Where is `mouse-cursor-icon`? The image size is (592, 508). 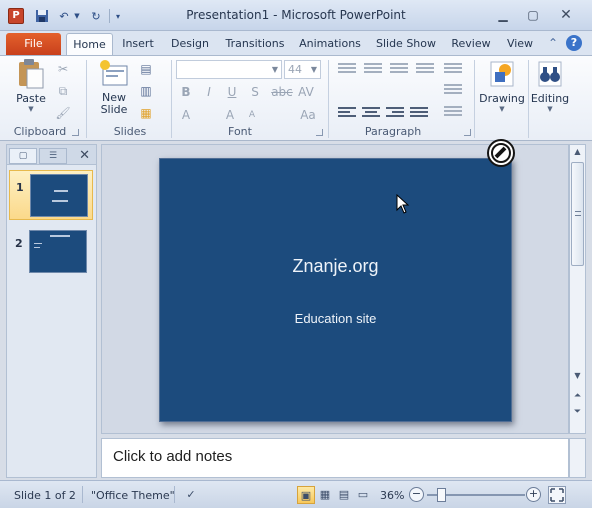
mouse-cursor-icon is located at coordinates (403, 203).